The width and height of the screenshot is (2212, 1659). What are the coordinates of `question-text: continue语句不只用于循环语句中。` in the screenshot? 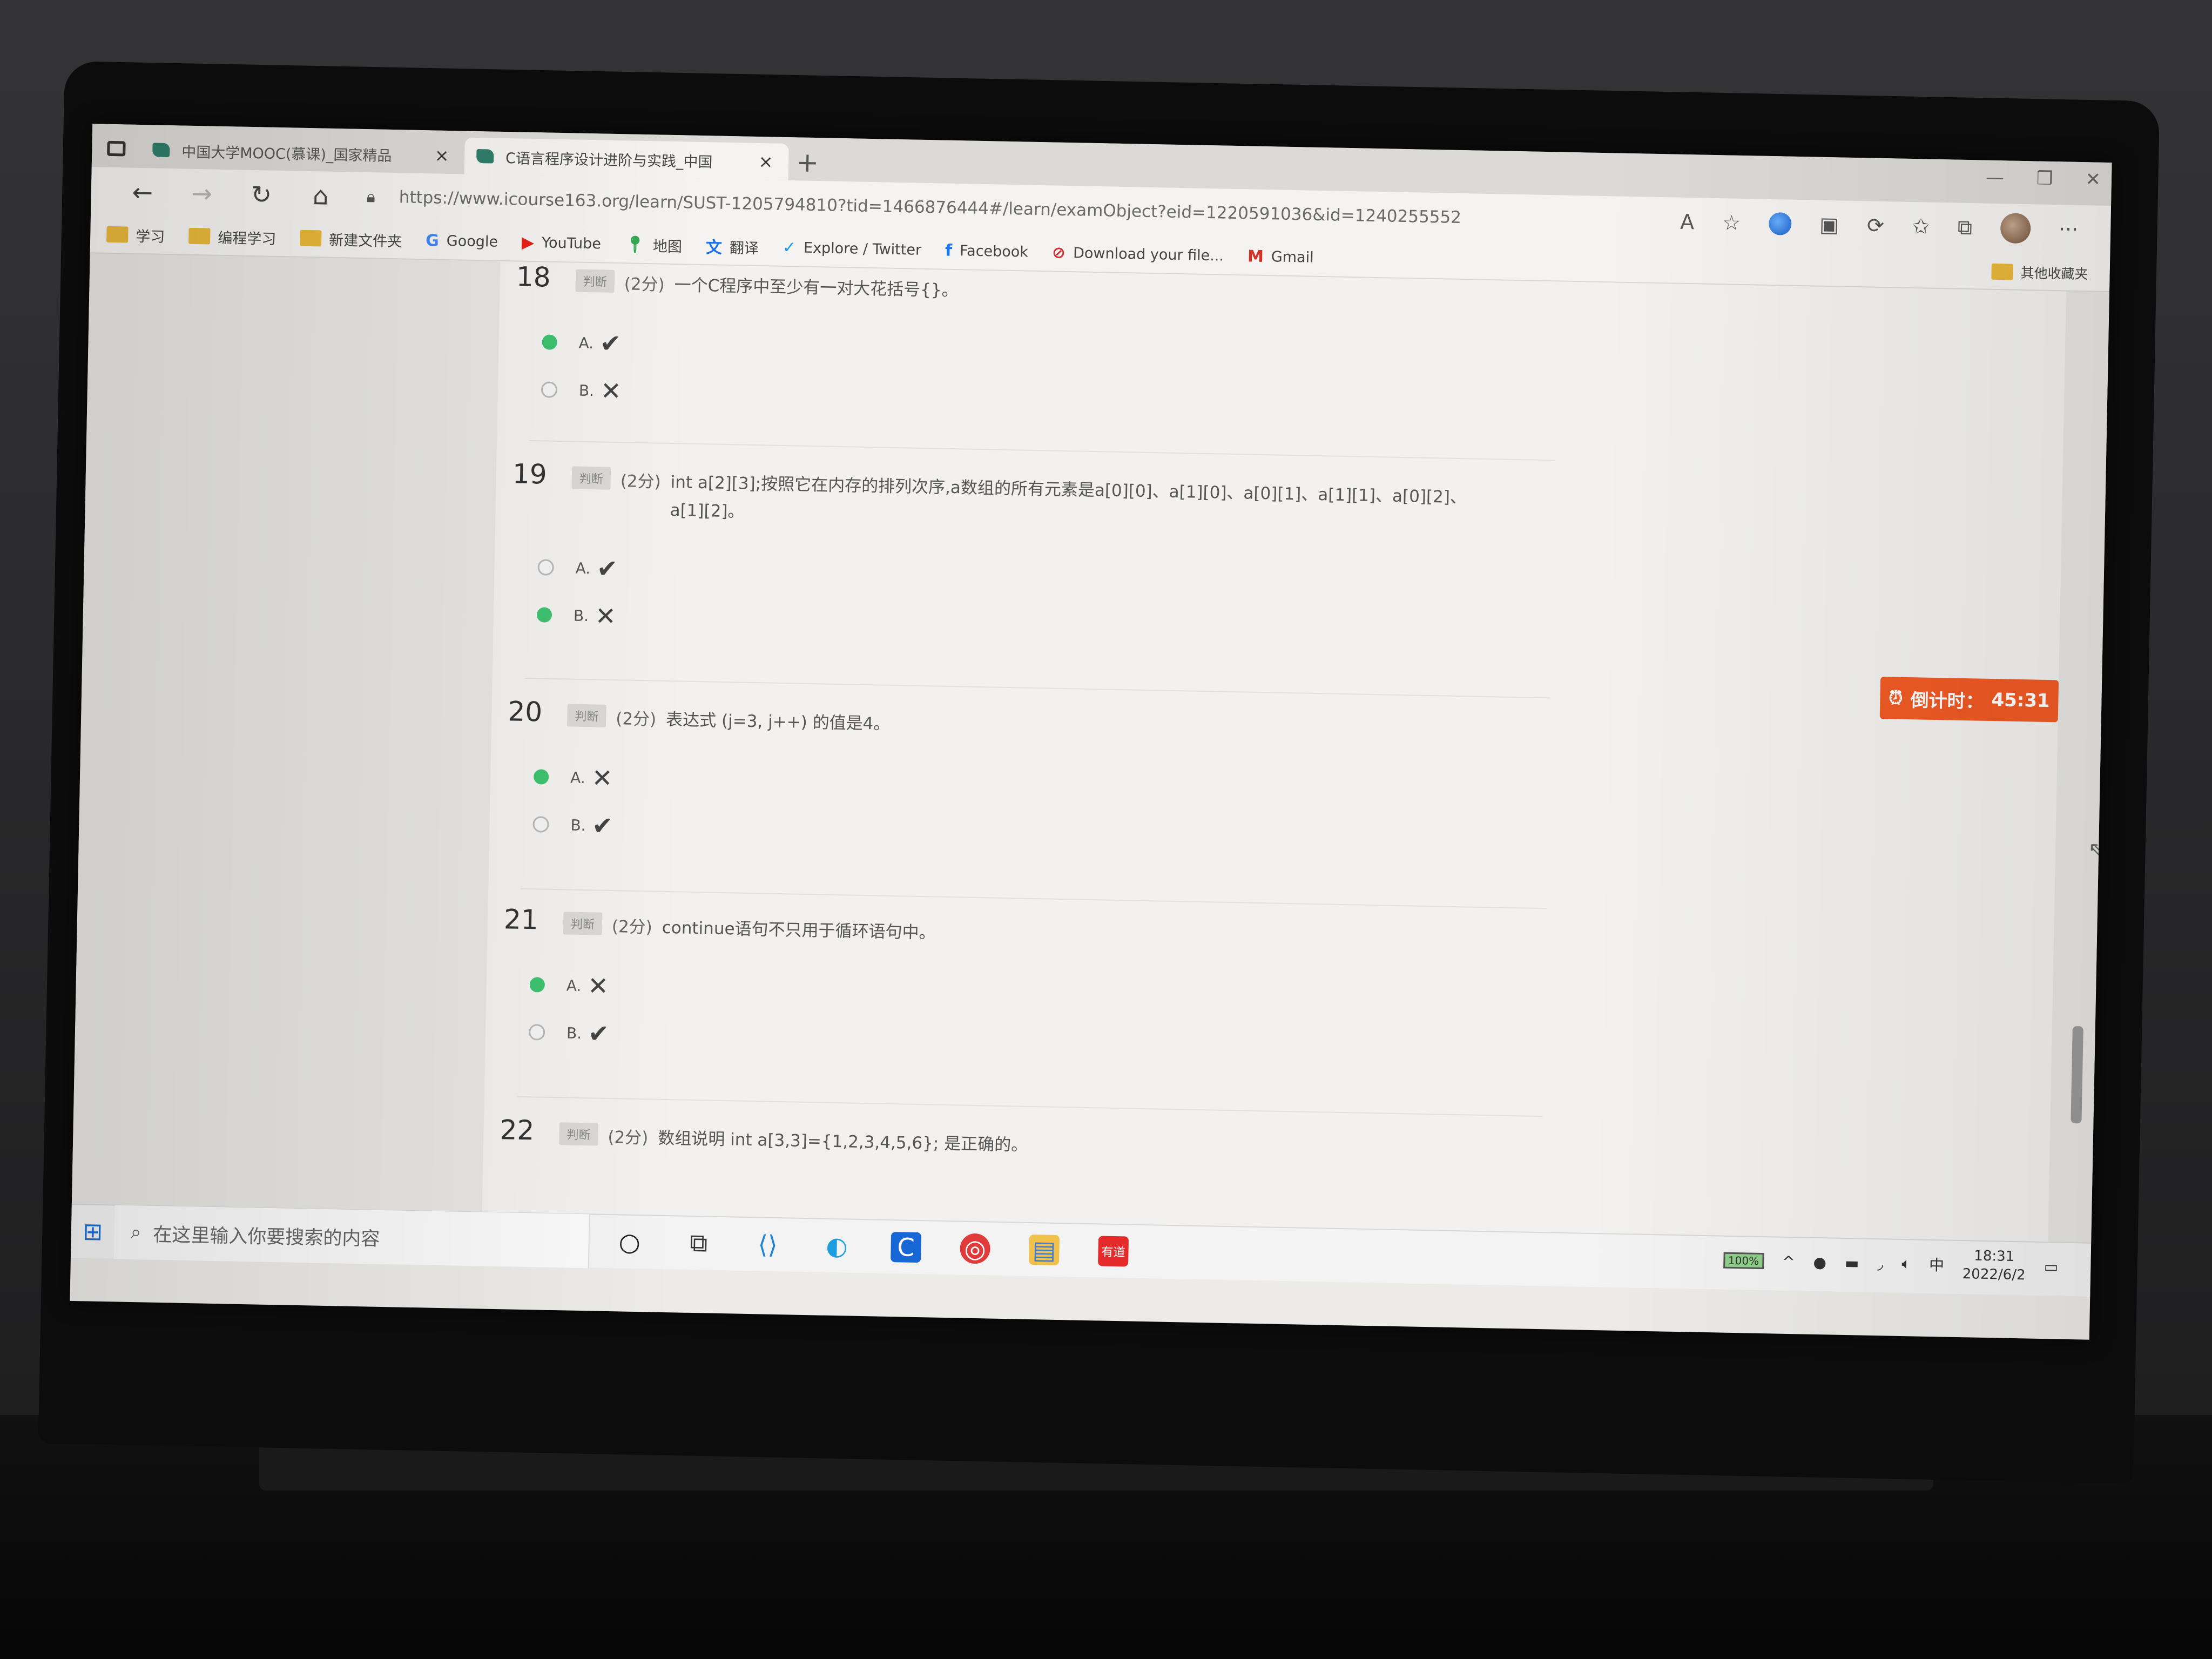 It's located at (799, 930).